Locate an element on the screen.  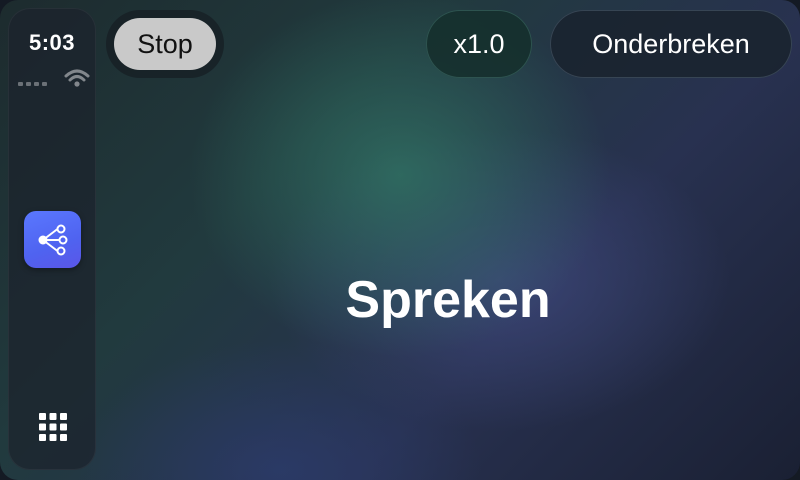
stop-button: Stop is located at coordinates (165, 44).